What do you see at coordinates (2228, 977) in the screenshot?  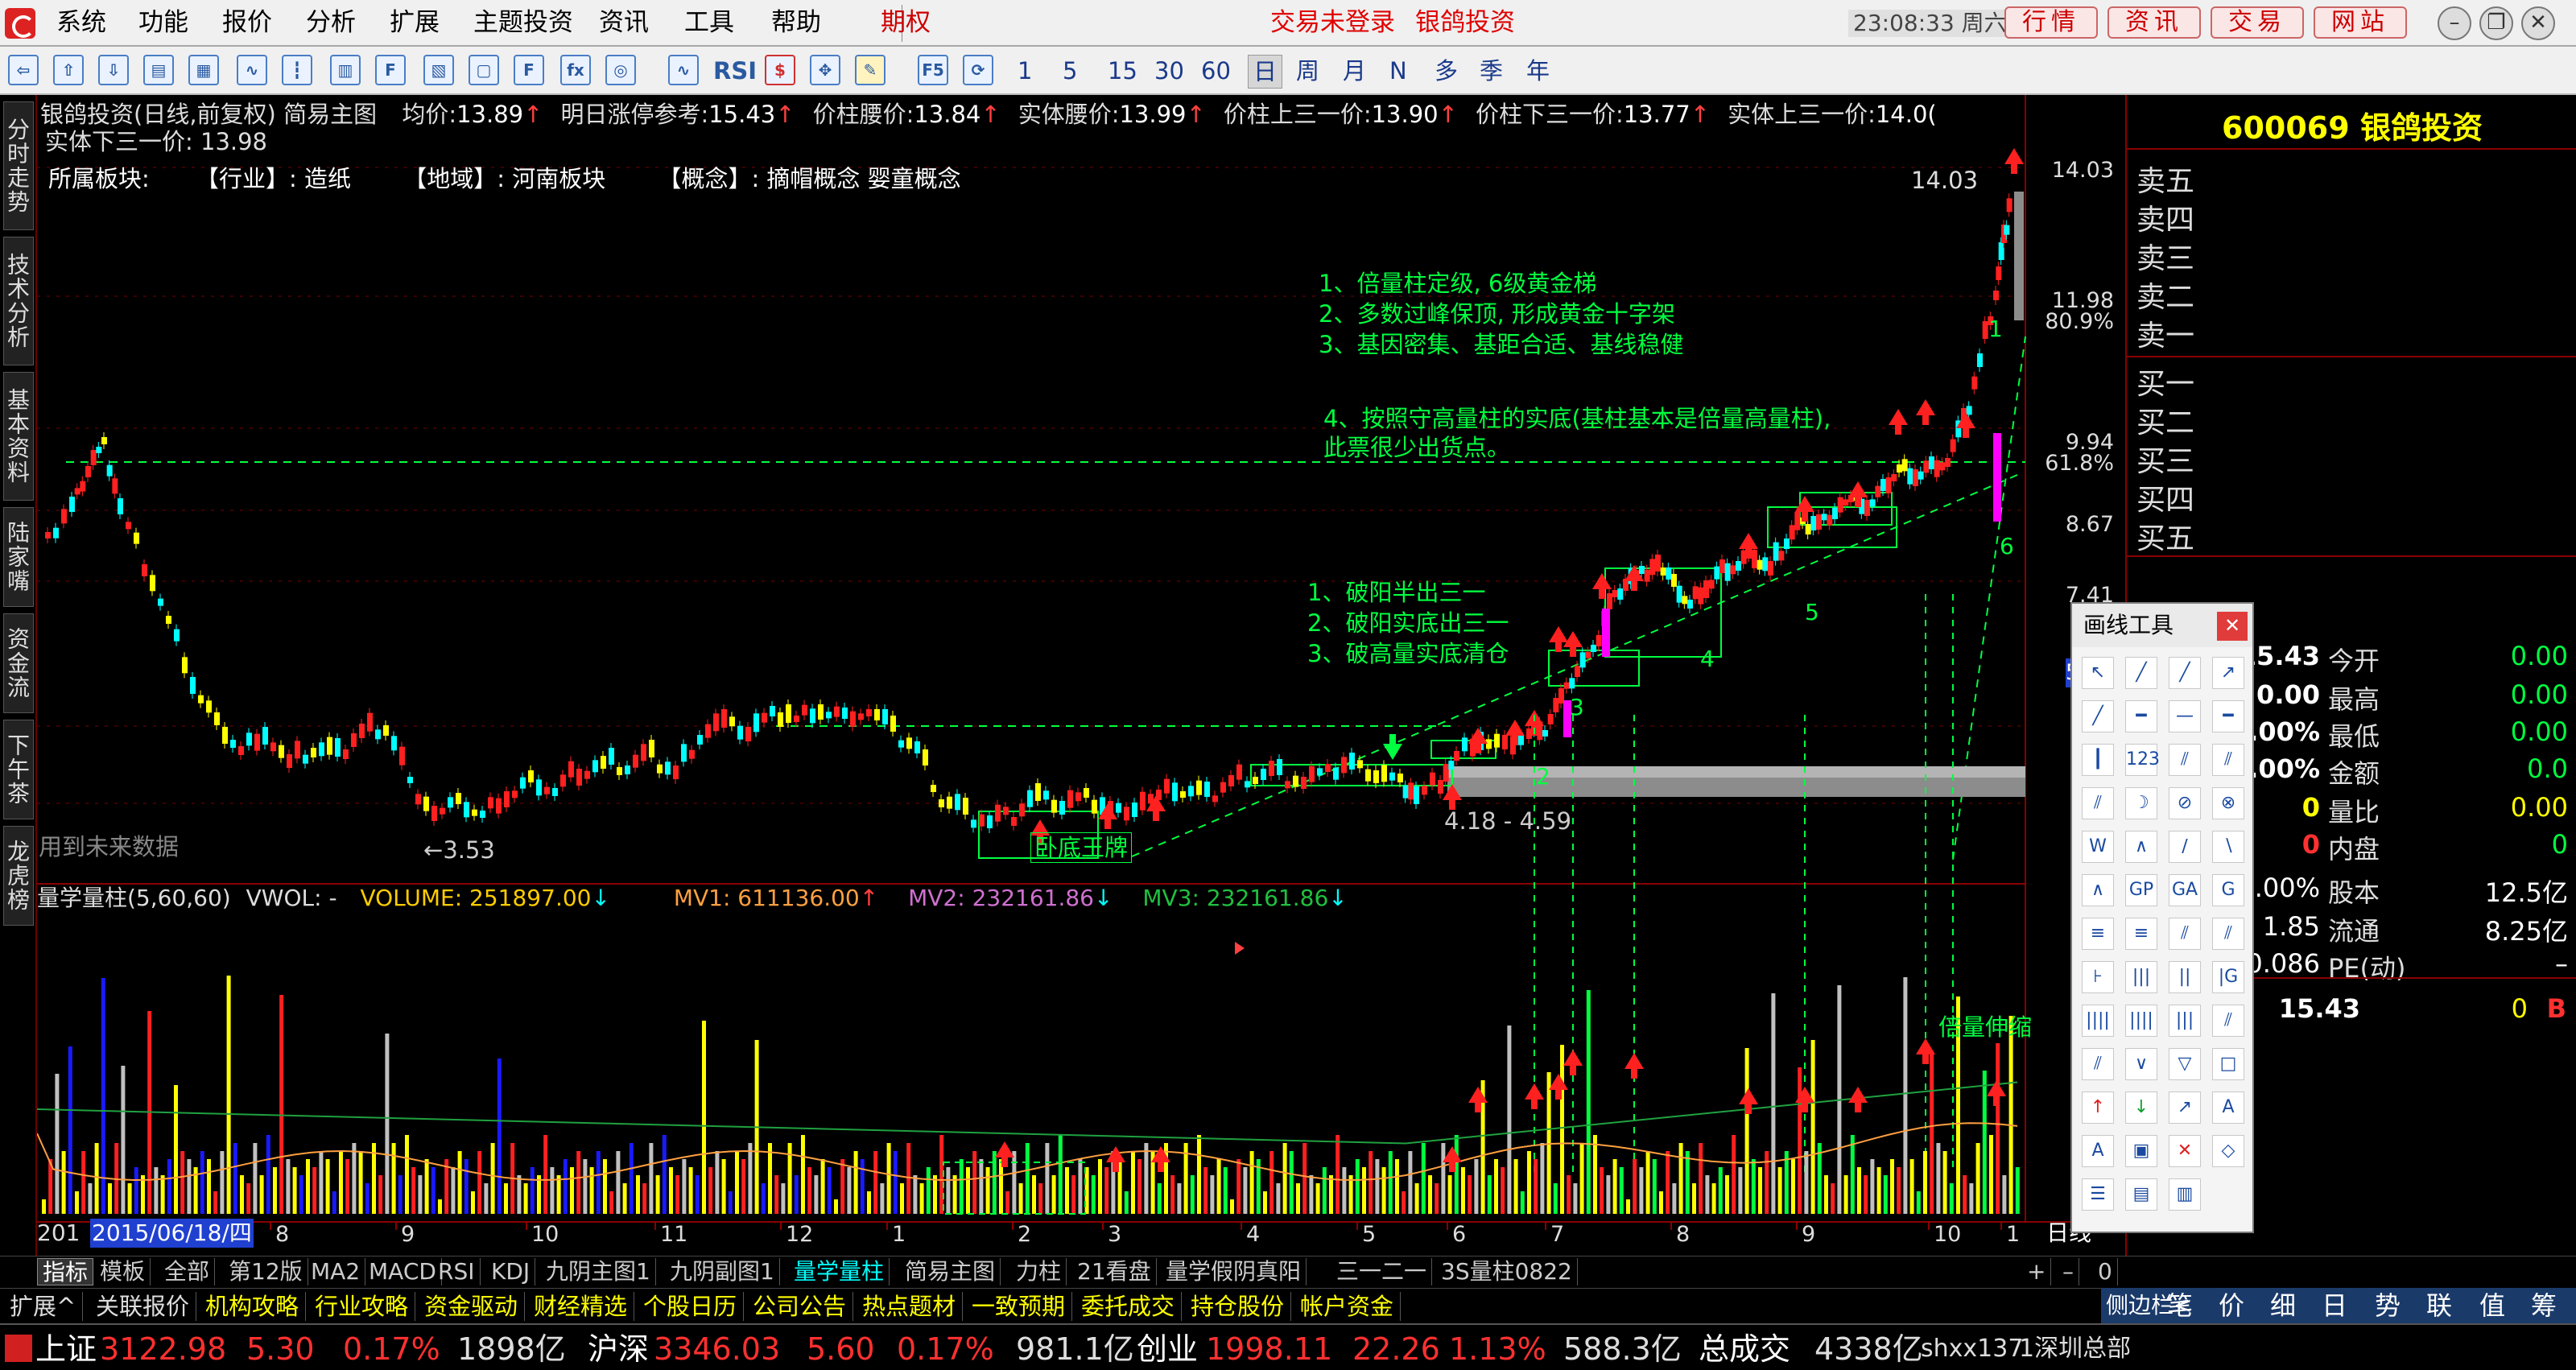 I see `draw-tool-31: |G` at bounding box center [2228, 977].